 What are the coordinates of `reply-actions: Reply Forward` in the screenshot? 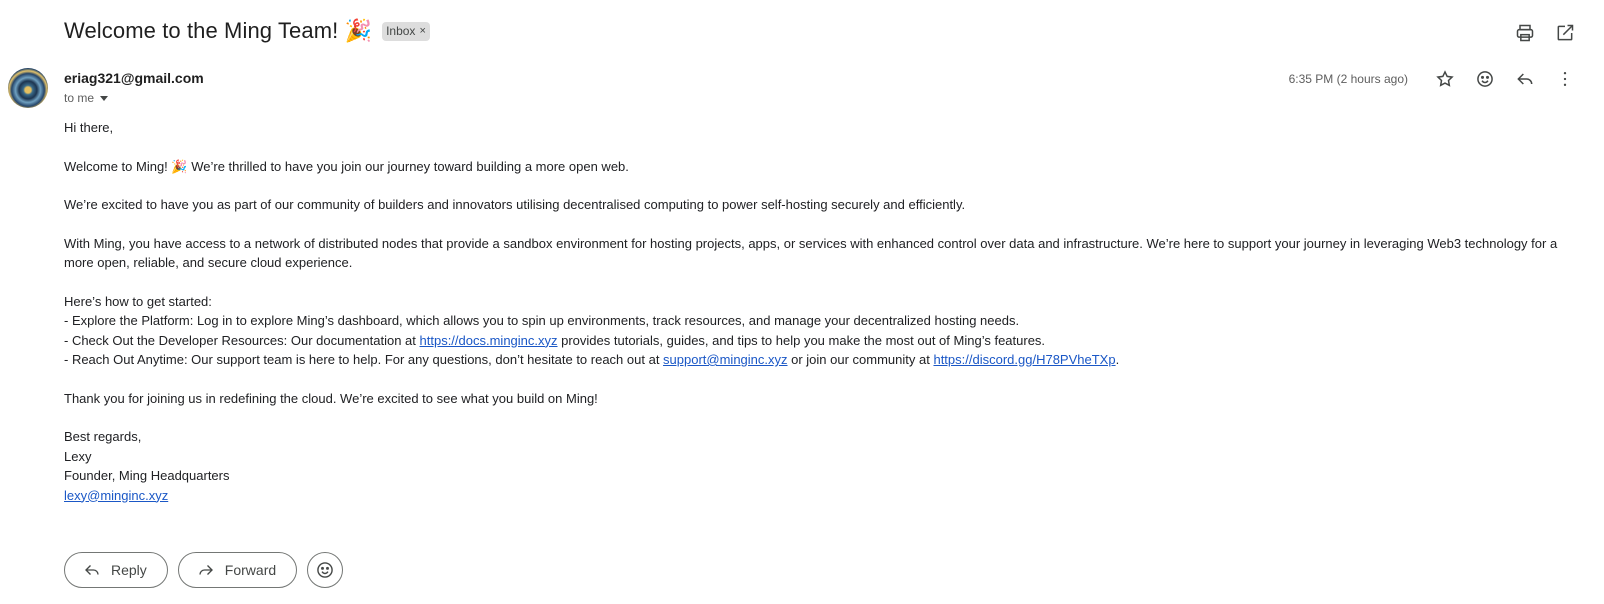 It's located at (204, 570).